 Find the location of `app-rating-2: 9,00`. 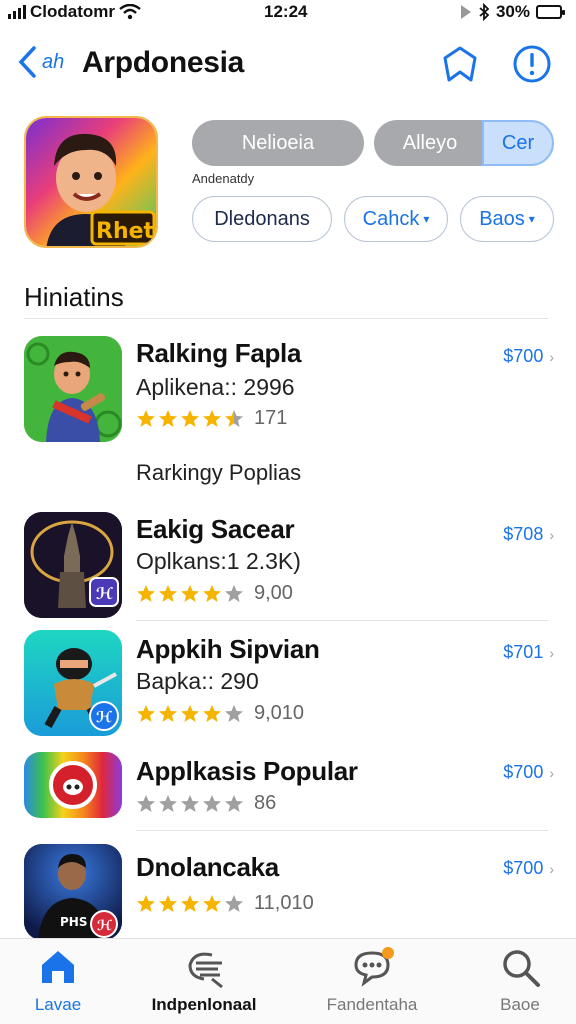

app-rating-2: 9,00 is located at coordinates (214, 593).